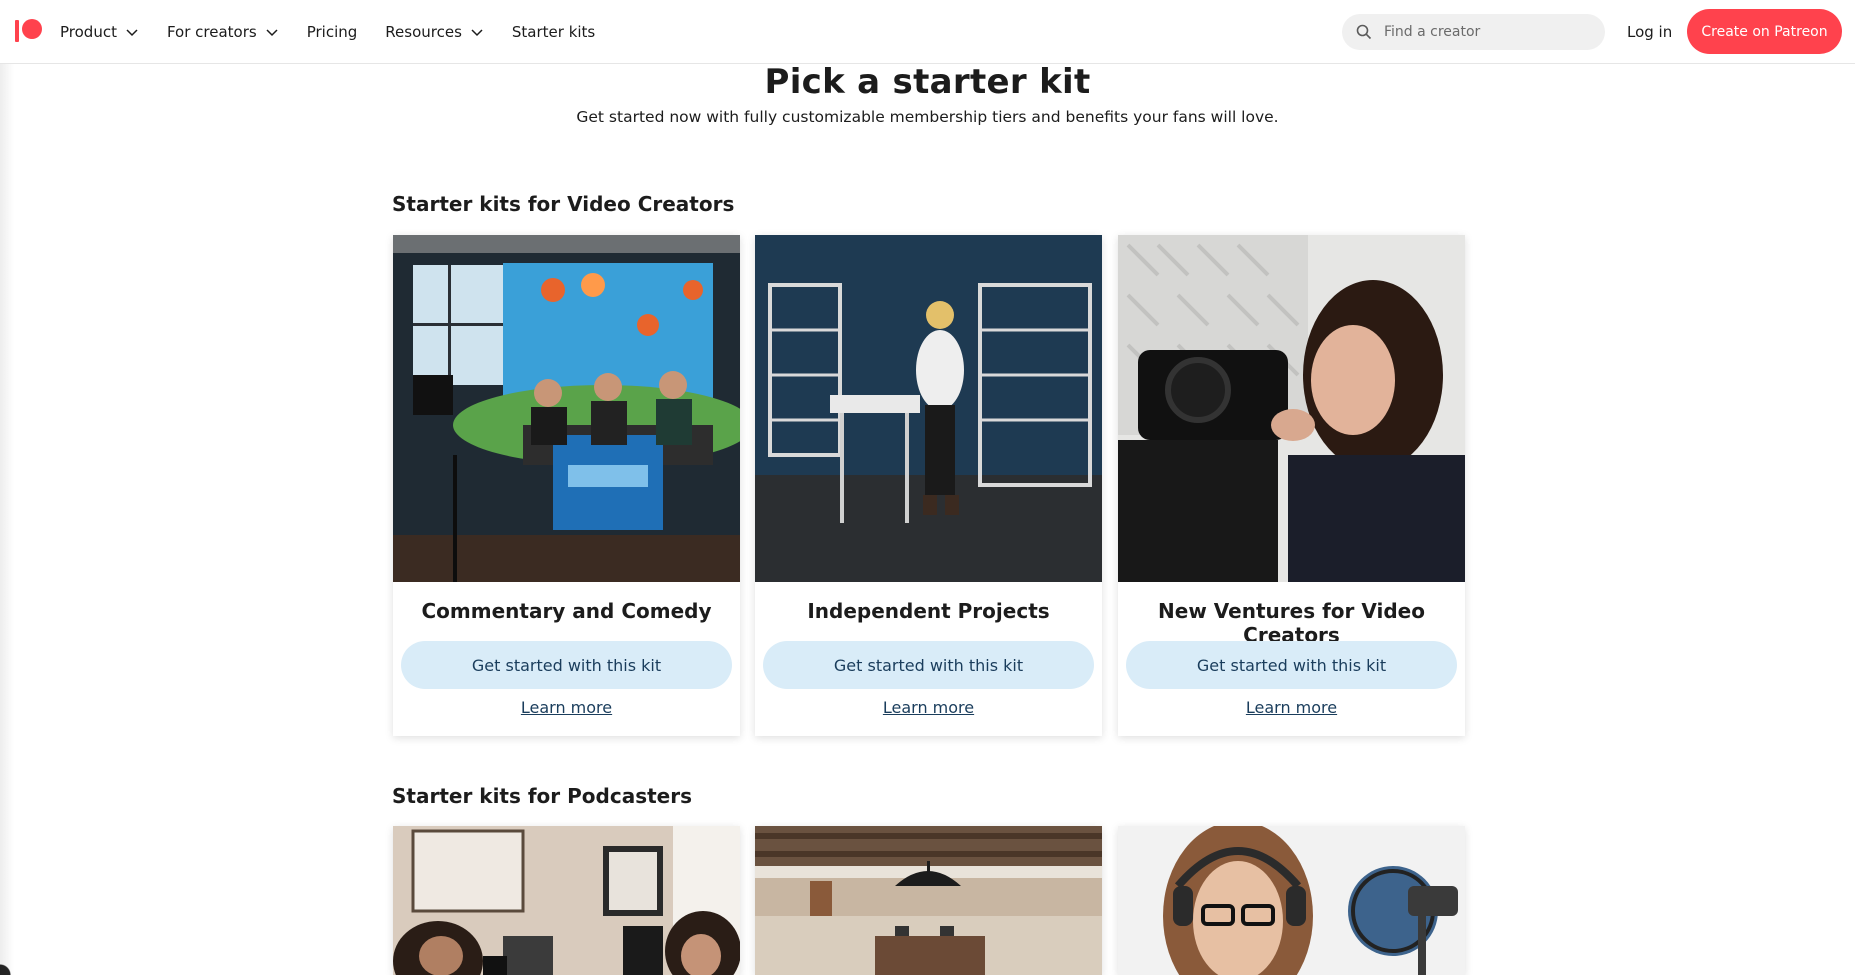 The height and width of the screenshot is (975, 1855). What do you see at coordinates (423, 32) in the screenshot?
I see `nav-resources-label: Resources` at bounding box center [423, 32].